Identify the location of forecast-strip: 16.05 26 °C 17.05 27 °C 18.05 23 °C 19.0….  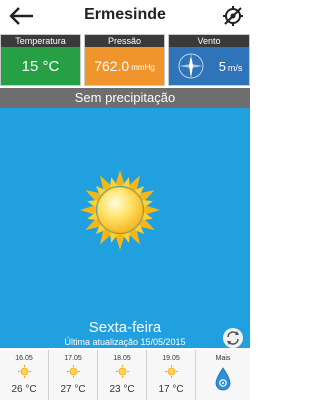
(125, 375).